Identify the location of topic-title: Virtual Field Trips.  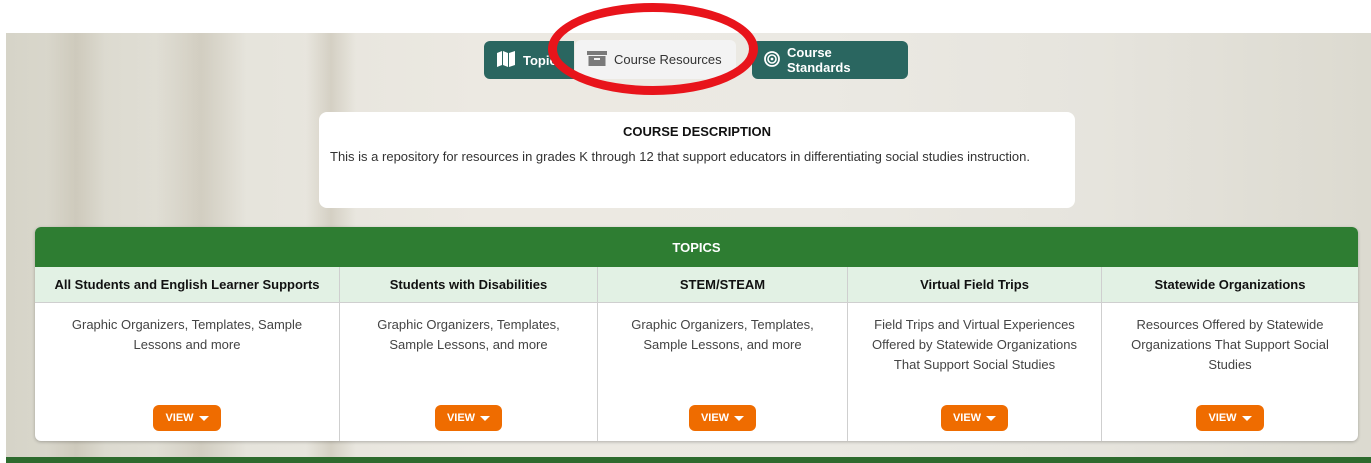
(974, 285).